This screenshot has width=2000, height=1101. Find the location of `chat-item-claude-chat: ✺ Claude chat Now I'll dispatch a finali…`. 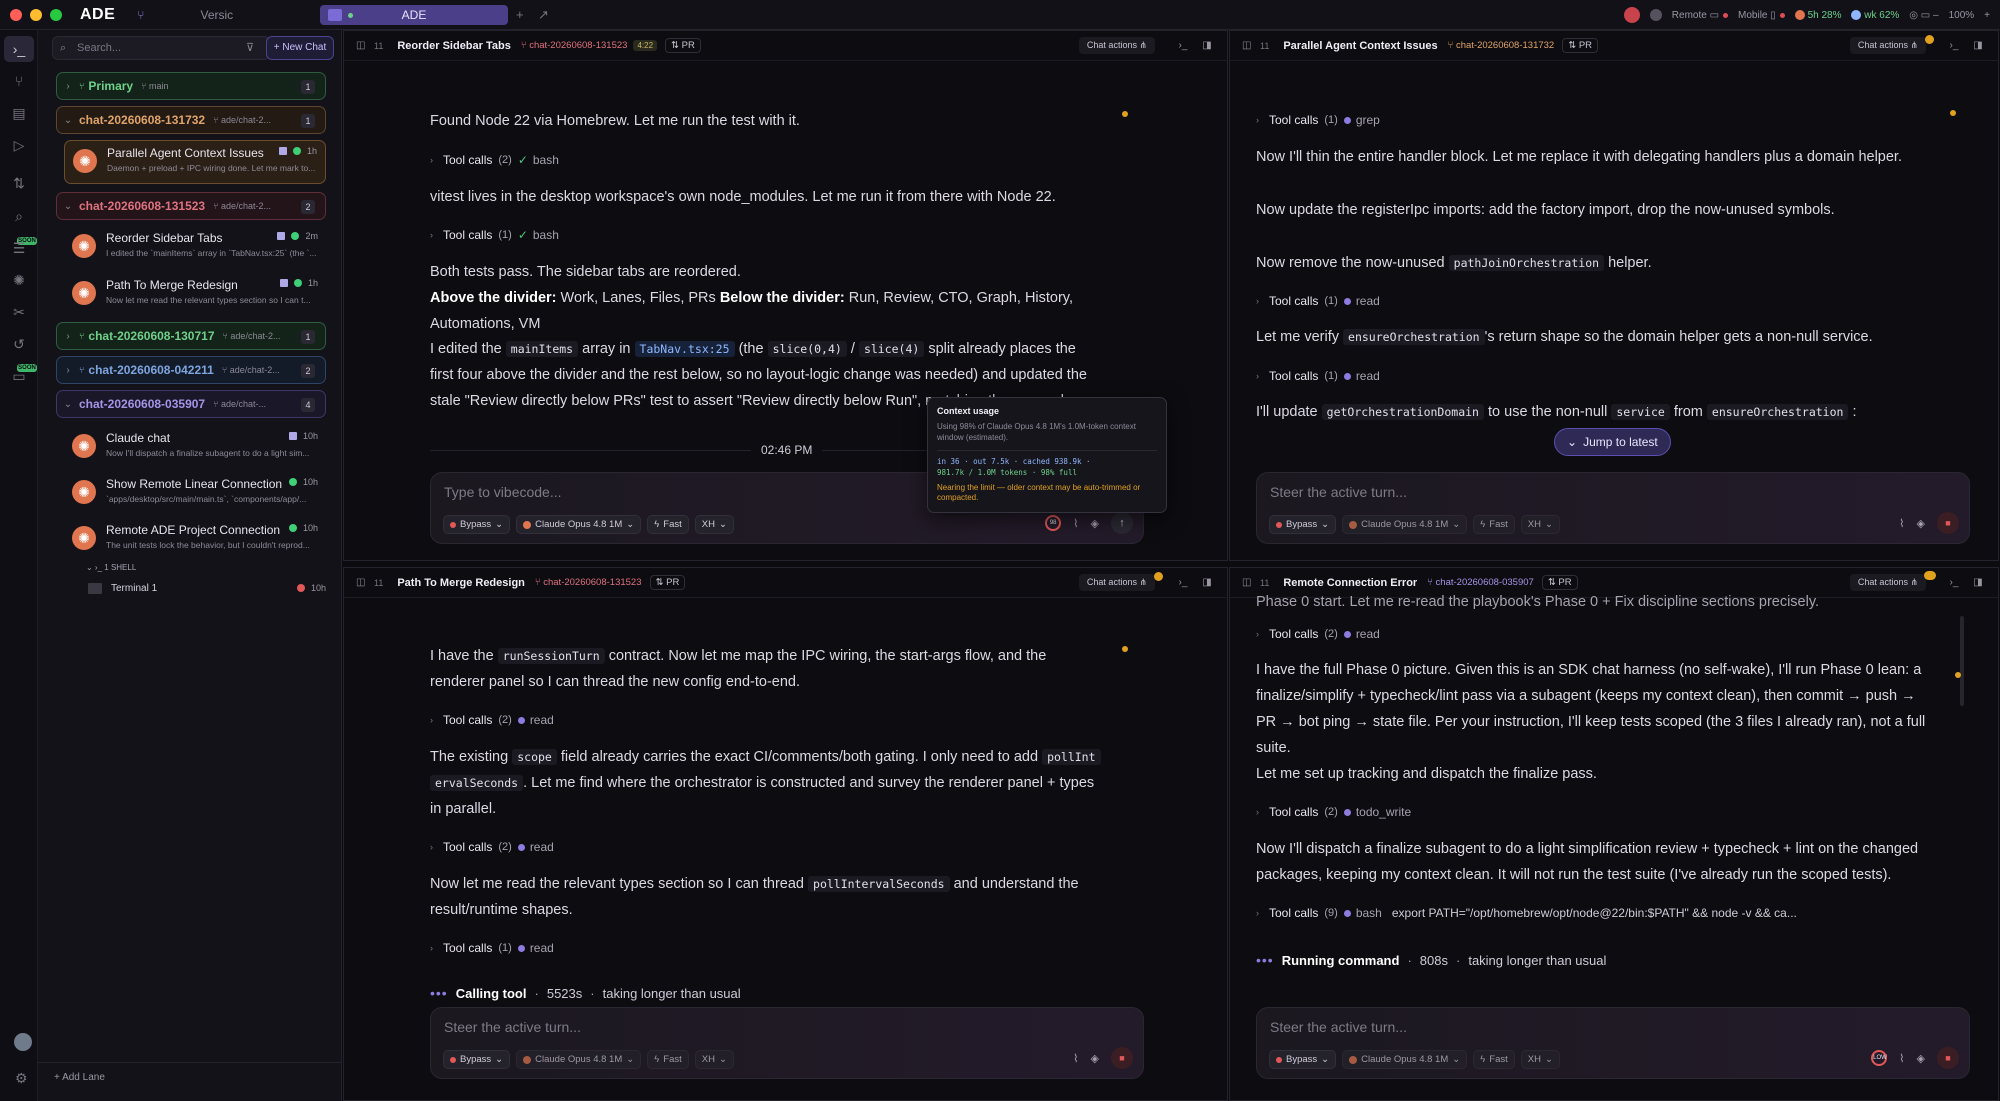

chat-item-claude-chat: ✺ Claude chat Now I'll dispatch a finali… is located at coordinates (195, 447).